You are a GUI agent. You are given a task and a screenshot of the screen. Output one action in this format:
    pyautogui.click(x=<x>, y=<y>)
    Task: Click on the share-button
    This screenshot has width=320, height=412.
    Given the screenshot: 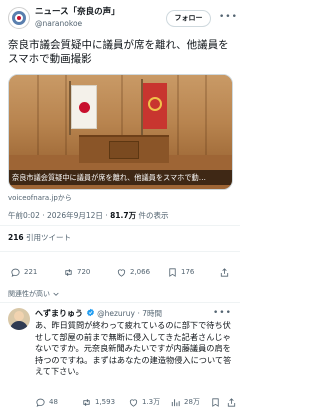 What is the action you would take?
    pyautogui.click(x=224, y=272)
    